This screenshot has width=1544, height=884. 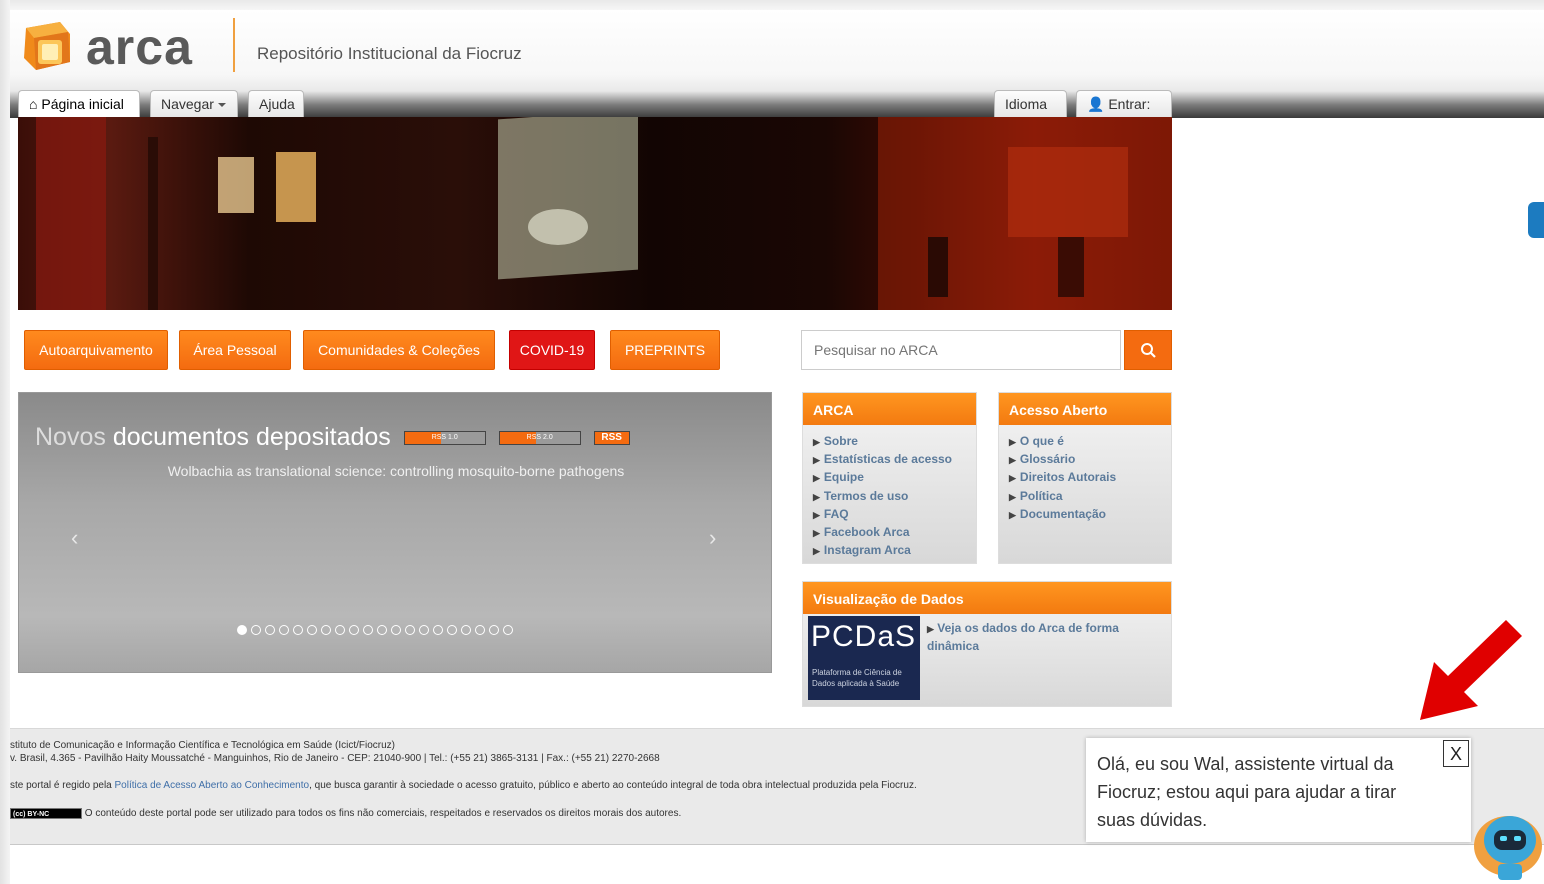 I want to click on panel-link: ▶ Termos de uso, so click(x=894, y=497).